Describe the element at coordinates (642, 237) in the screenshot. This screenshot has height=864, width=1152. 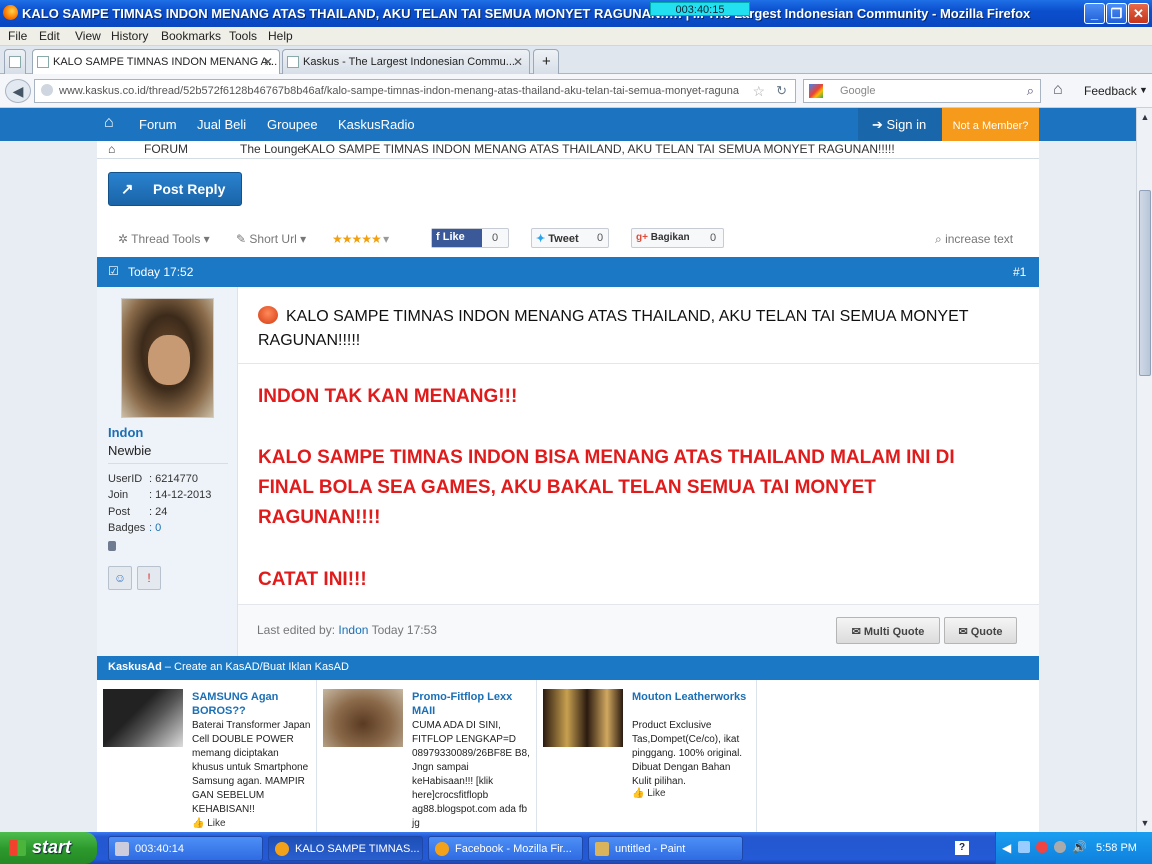
I see `google-plus-icon: g+` at that location.